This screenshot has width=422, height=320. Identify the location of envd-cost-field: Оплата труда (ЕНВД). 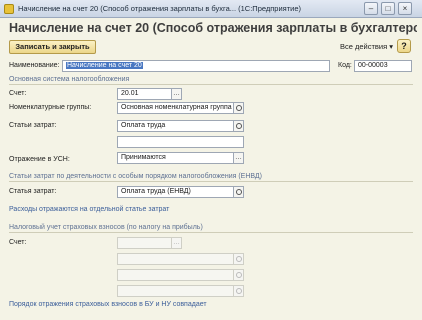
(175, 192).